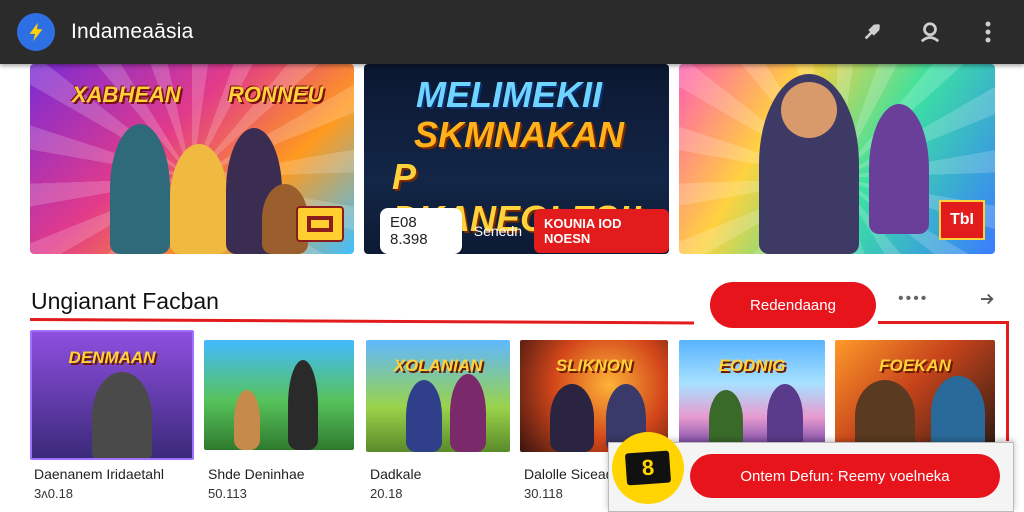 Image resolution: width=1024 pixels, height=512 pixels. Describe the element at coordinates (54, 493) in the screenshot. I see `game-meta: 3ᴧ0.18` at that location.